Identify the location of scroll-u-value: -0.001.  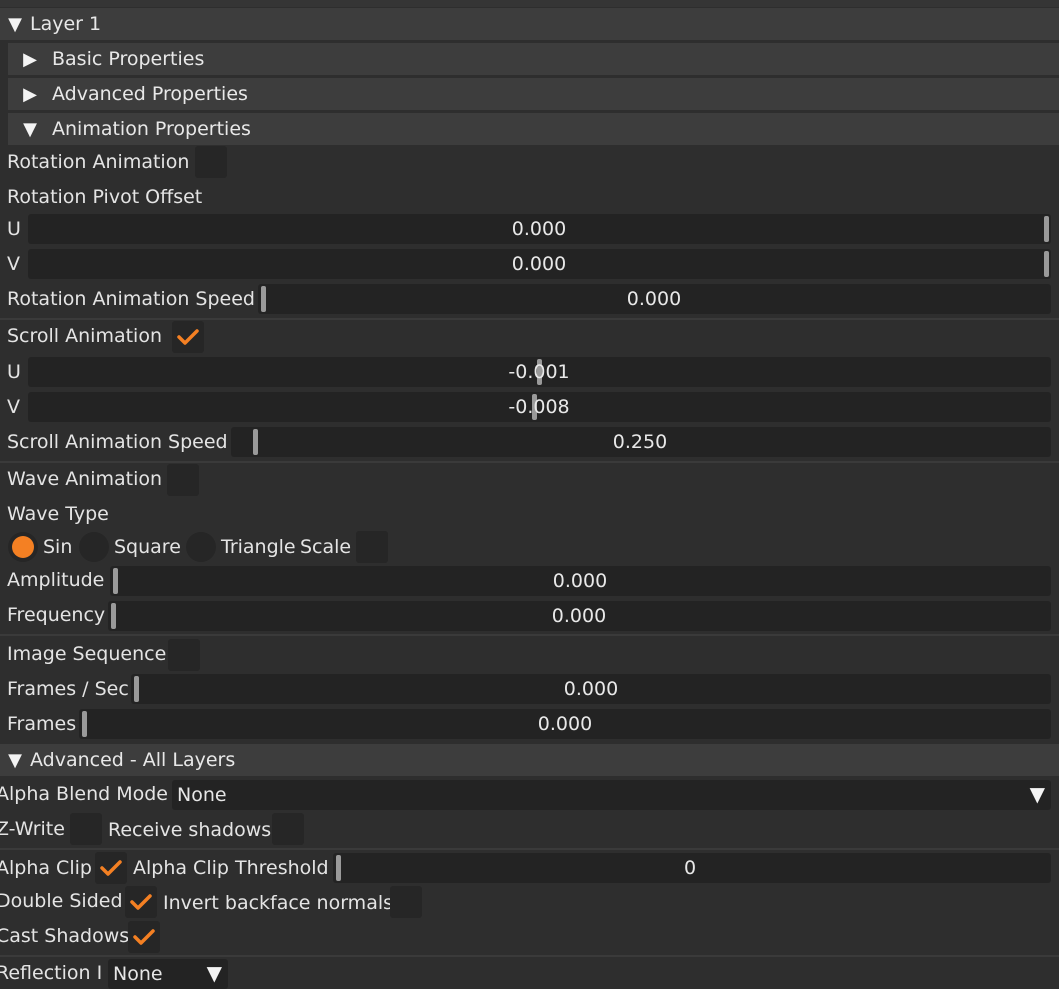
(539, 372).